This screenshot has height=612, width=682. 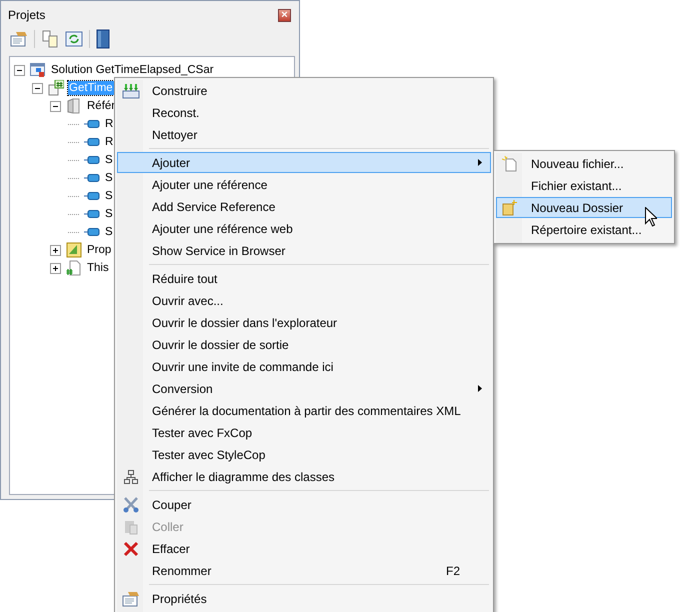 I want to click on menu-item-label: Réduire tout, so click(x=184, y=279).